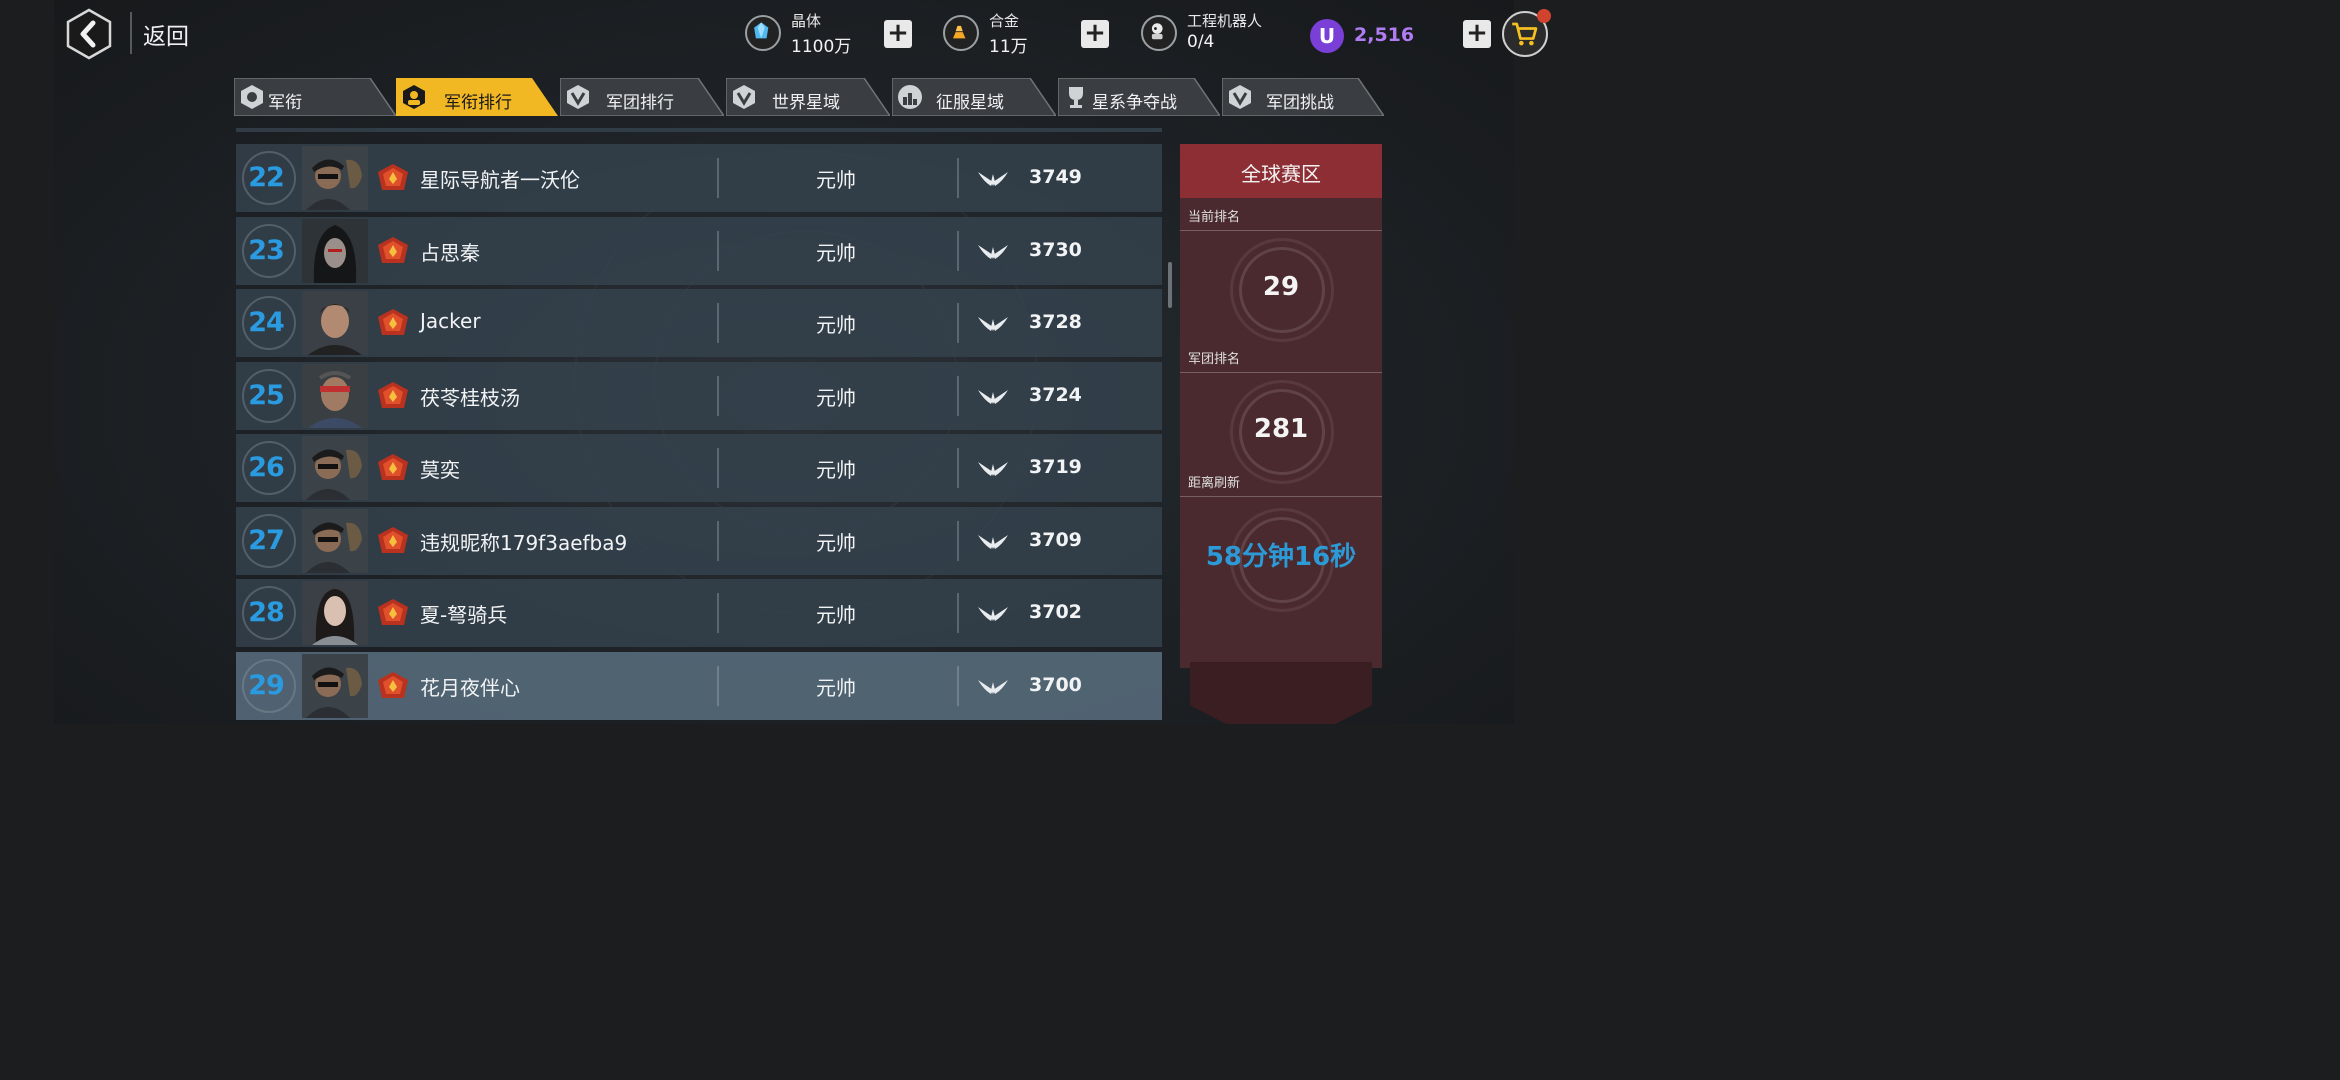 The image size is (2340, 1080). I want to click on tab-rank-ranking: 军衔排行, so click(477, 97).